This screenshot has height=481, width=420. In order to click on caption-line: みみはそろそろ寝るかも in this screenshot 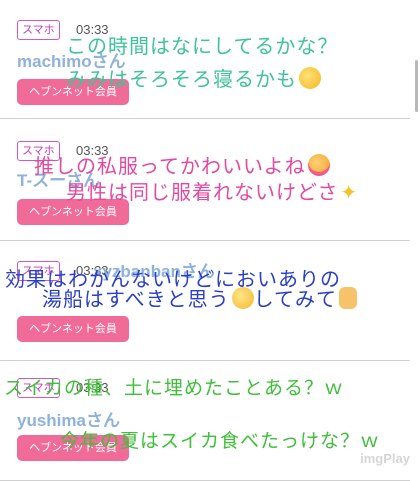, I will do `click(193, 77)`.